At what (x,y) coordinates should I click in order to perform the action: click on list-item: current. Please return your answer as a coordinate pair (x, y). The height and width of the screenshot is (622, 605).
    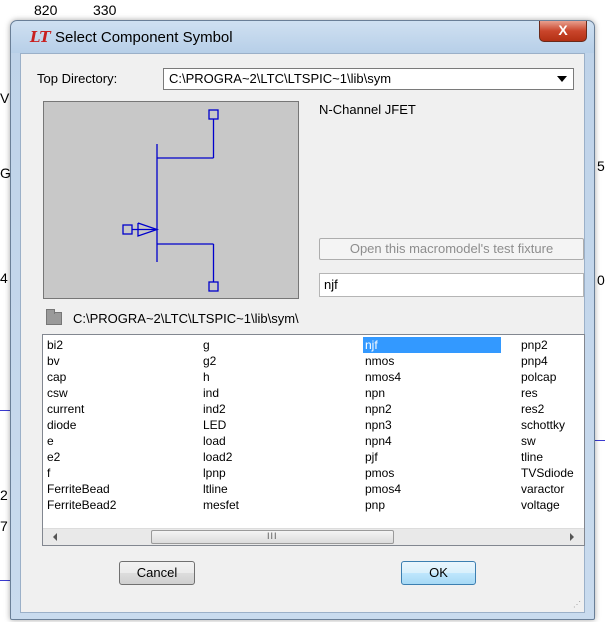
    Looking at the image, I should click on (114, 409).